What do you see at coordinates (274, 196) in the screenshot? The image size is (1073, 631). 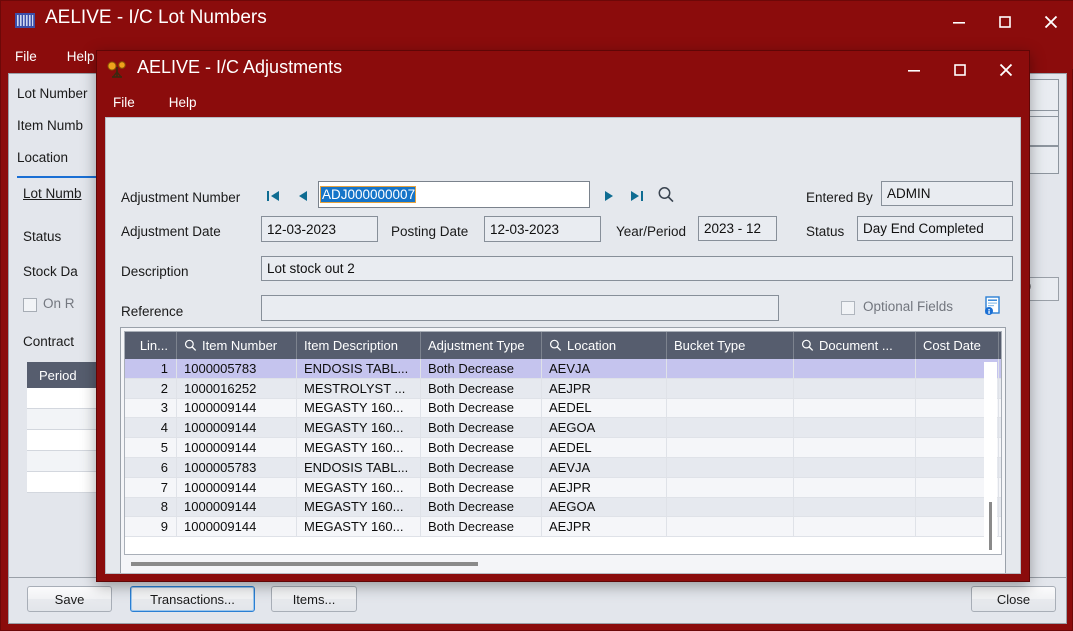 I see `first-record-button` at bounding box center [274, 196].